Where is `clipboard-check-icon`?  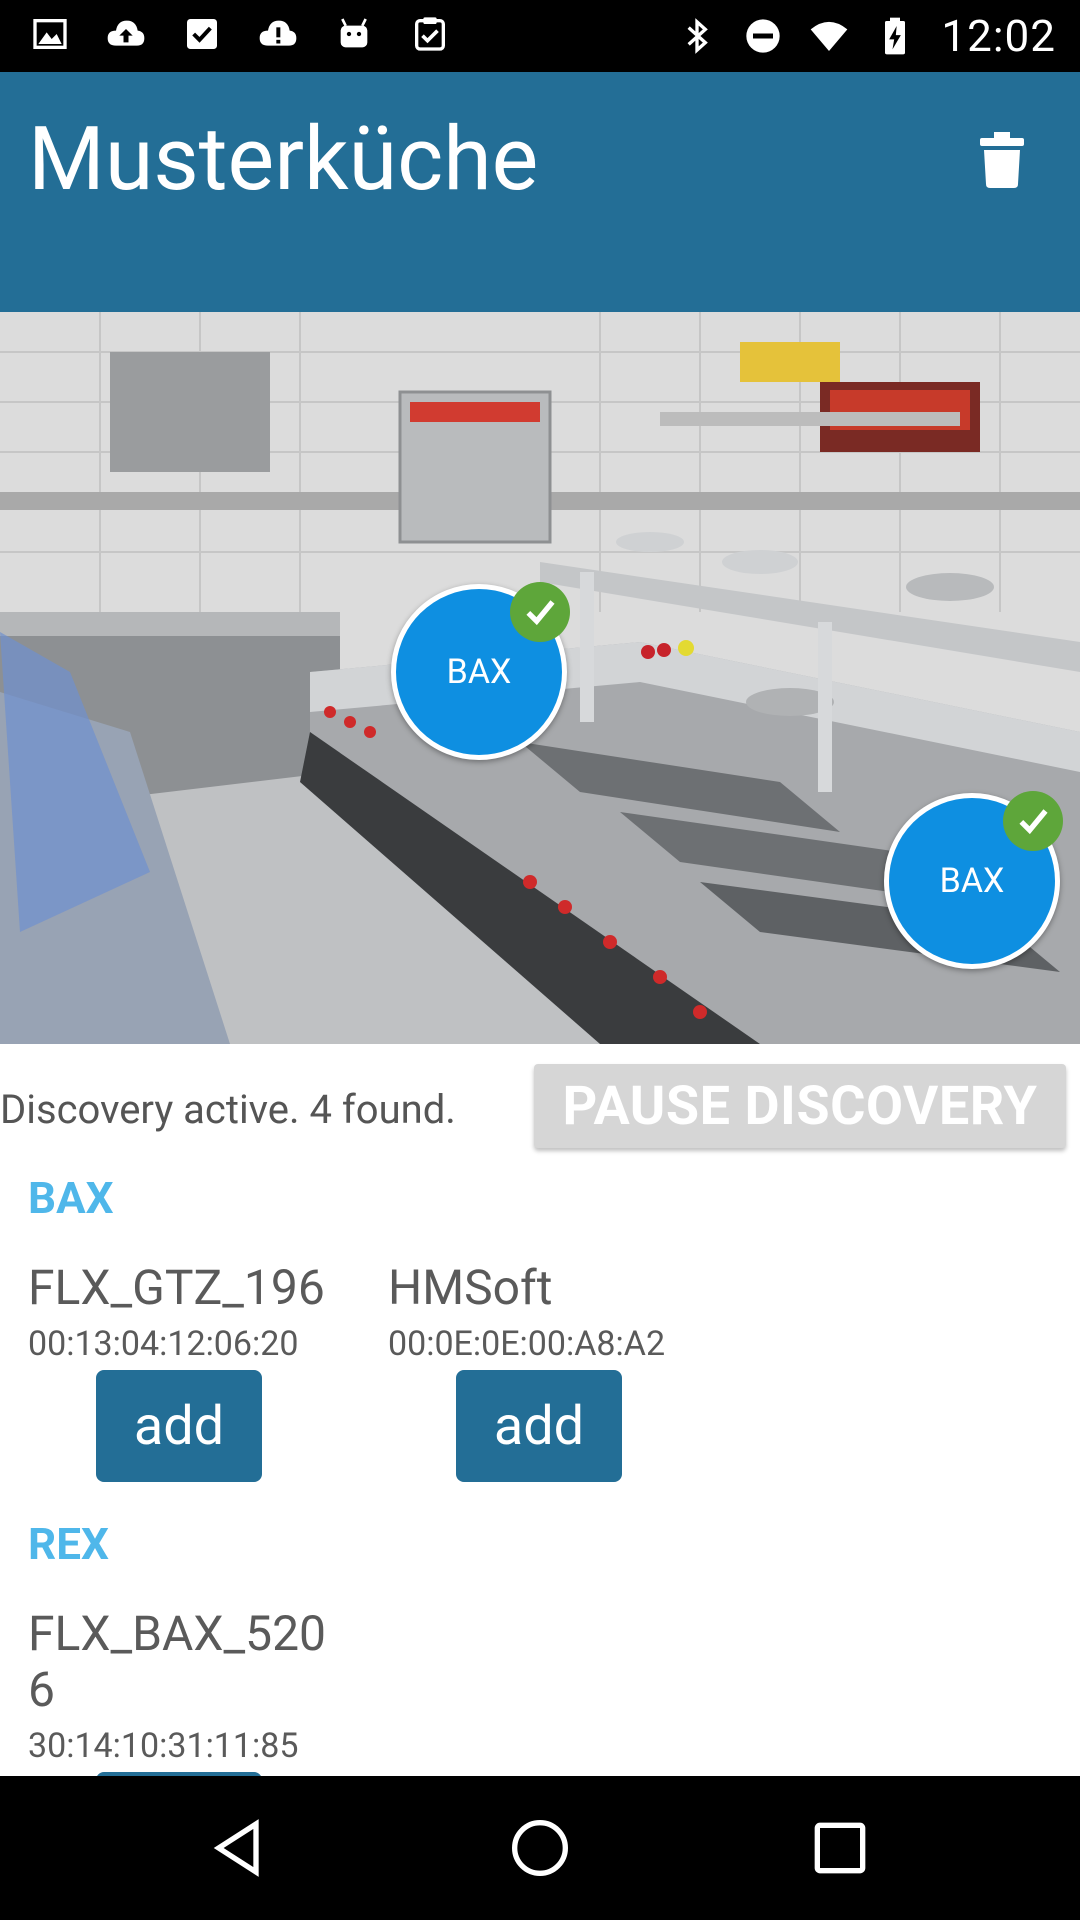
clipboard-check-icon is located at coordinates (430, 34).